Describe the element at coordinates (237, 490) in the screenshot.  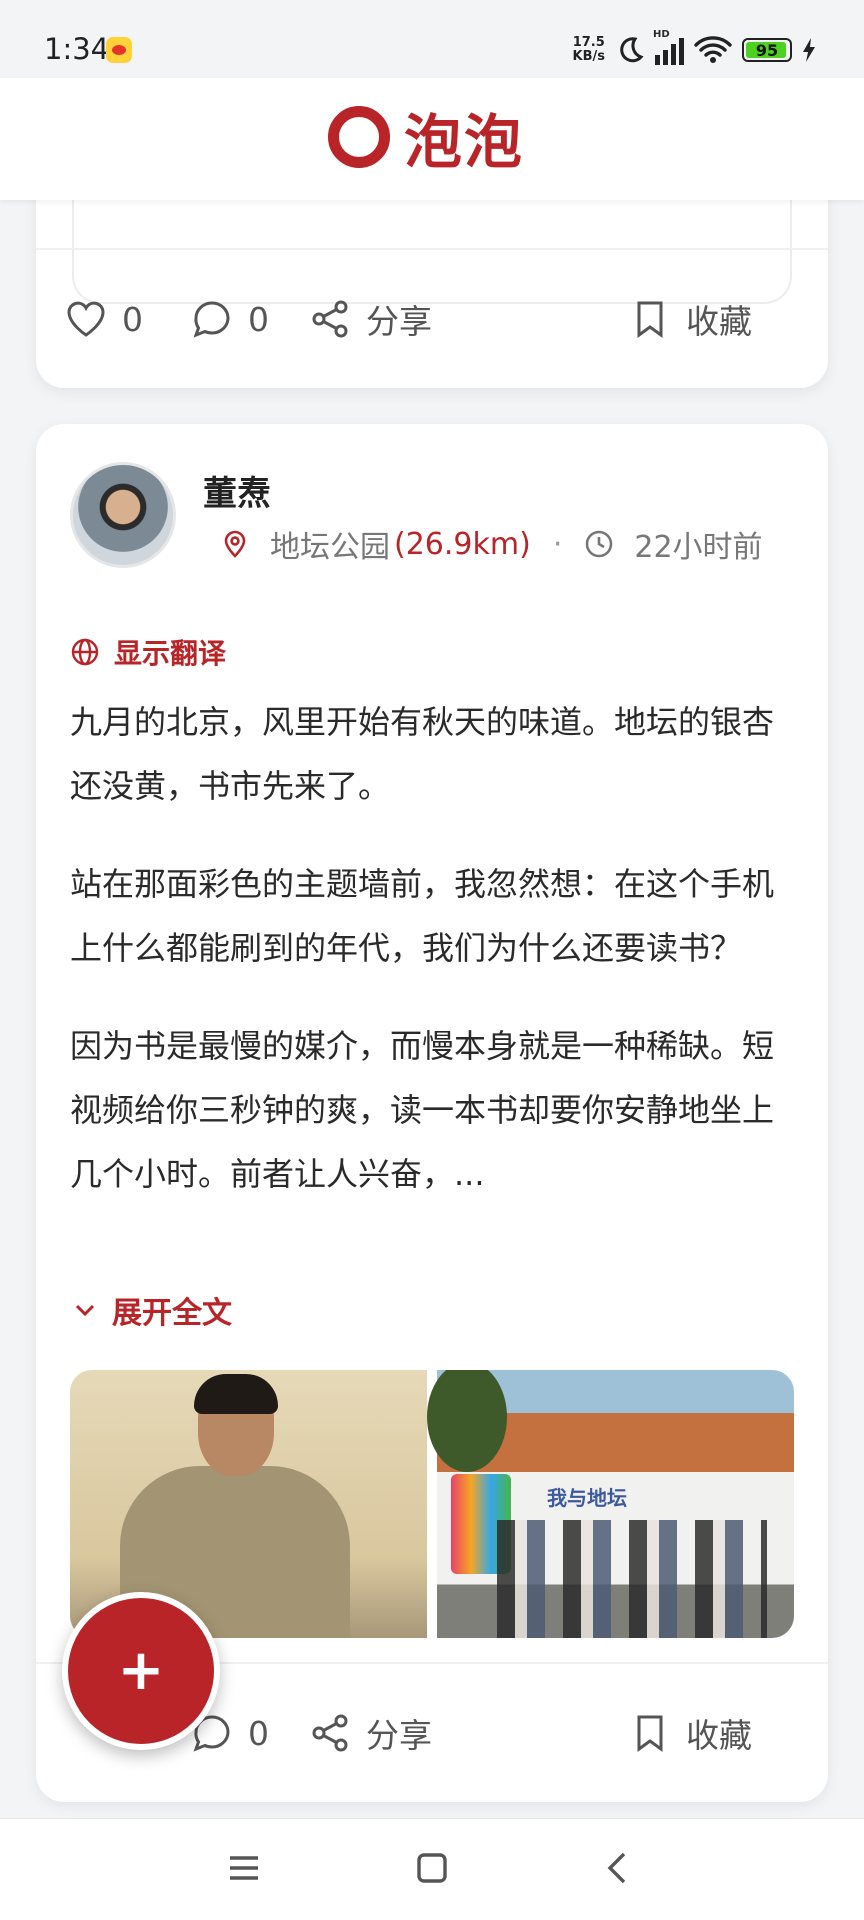
I see `author-name: 董焘` at that location.